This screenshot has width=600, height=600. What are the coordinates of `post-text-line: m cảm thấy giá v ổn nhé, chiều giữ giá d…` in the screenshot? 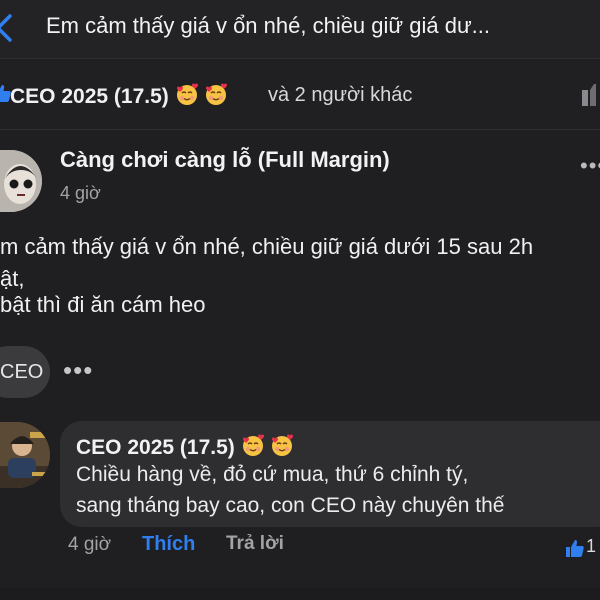 It's located at (267, 246).